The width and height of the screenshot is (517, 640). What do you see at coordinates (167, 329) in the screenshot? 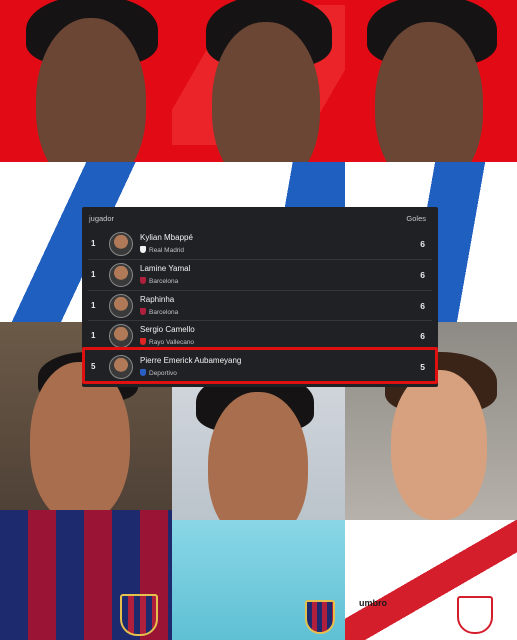
I see `player-name: Sergio Camello` at bounding box center [167, 329].